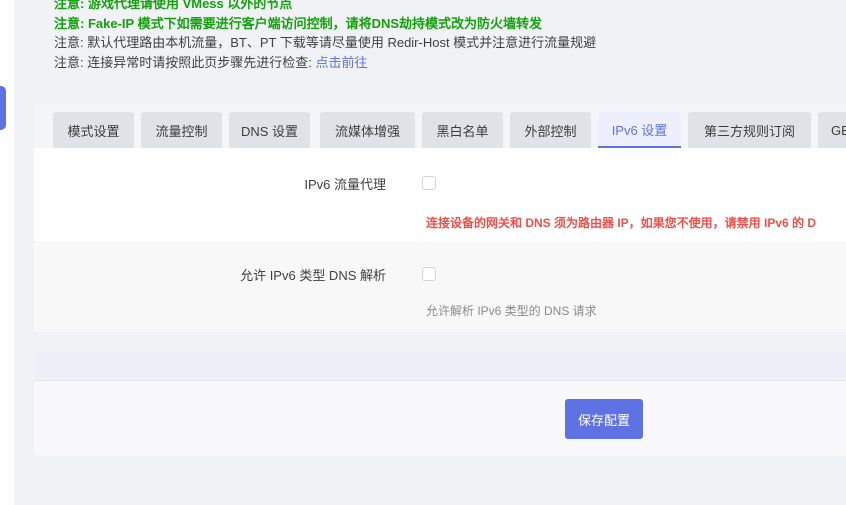 The width and height of the screenshot is (846, 505). What do you see at coordinates (313, 275) in the screenshot?
I see `ipv6-dns-label: 允许 IPv6 类型 DNS 解析` at bounding box center [313, 275].